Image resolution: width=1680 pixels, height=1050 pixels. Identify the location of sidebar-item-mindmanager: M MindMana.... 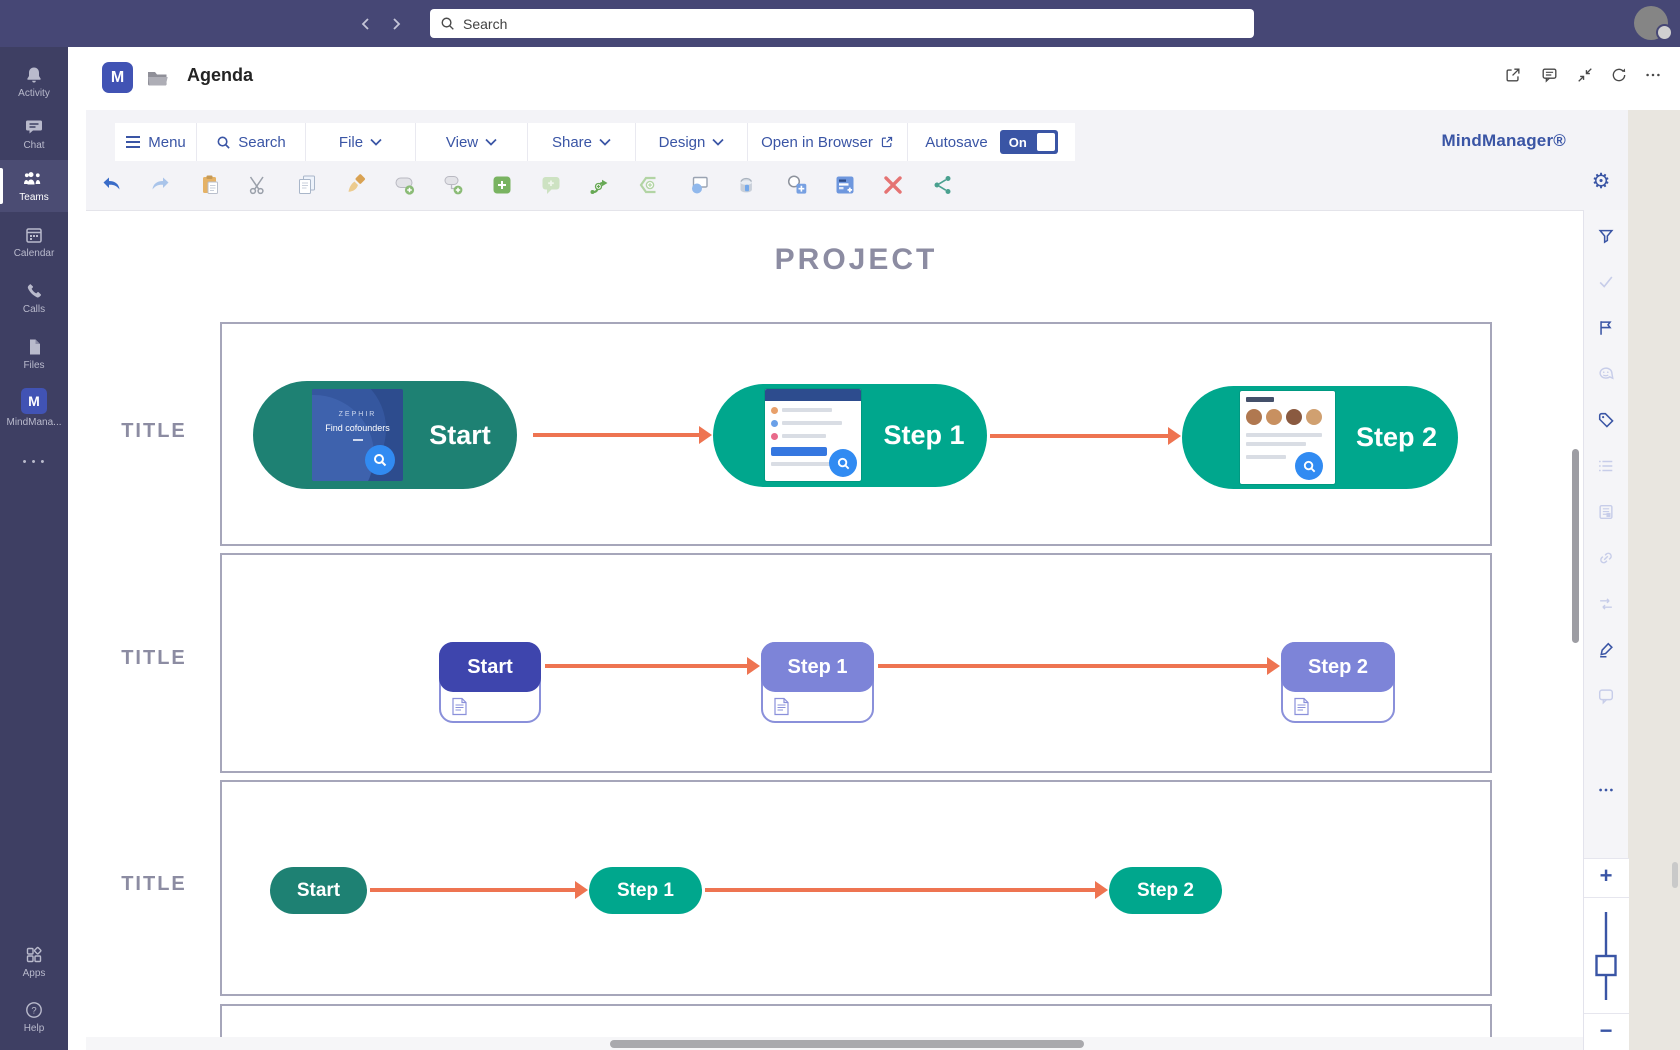
(34, 408).